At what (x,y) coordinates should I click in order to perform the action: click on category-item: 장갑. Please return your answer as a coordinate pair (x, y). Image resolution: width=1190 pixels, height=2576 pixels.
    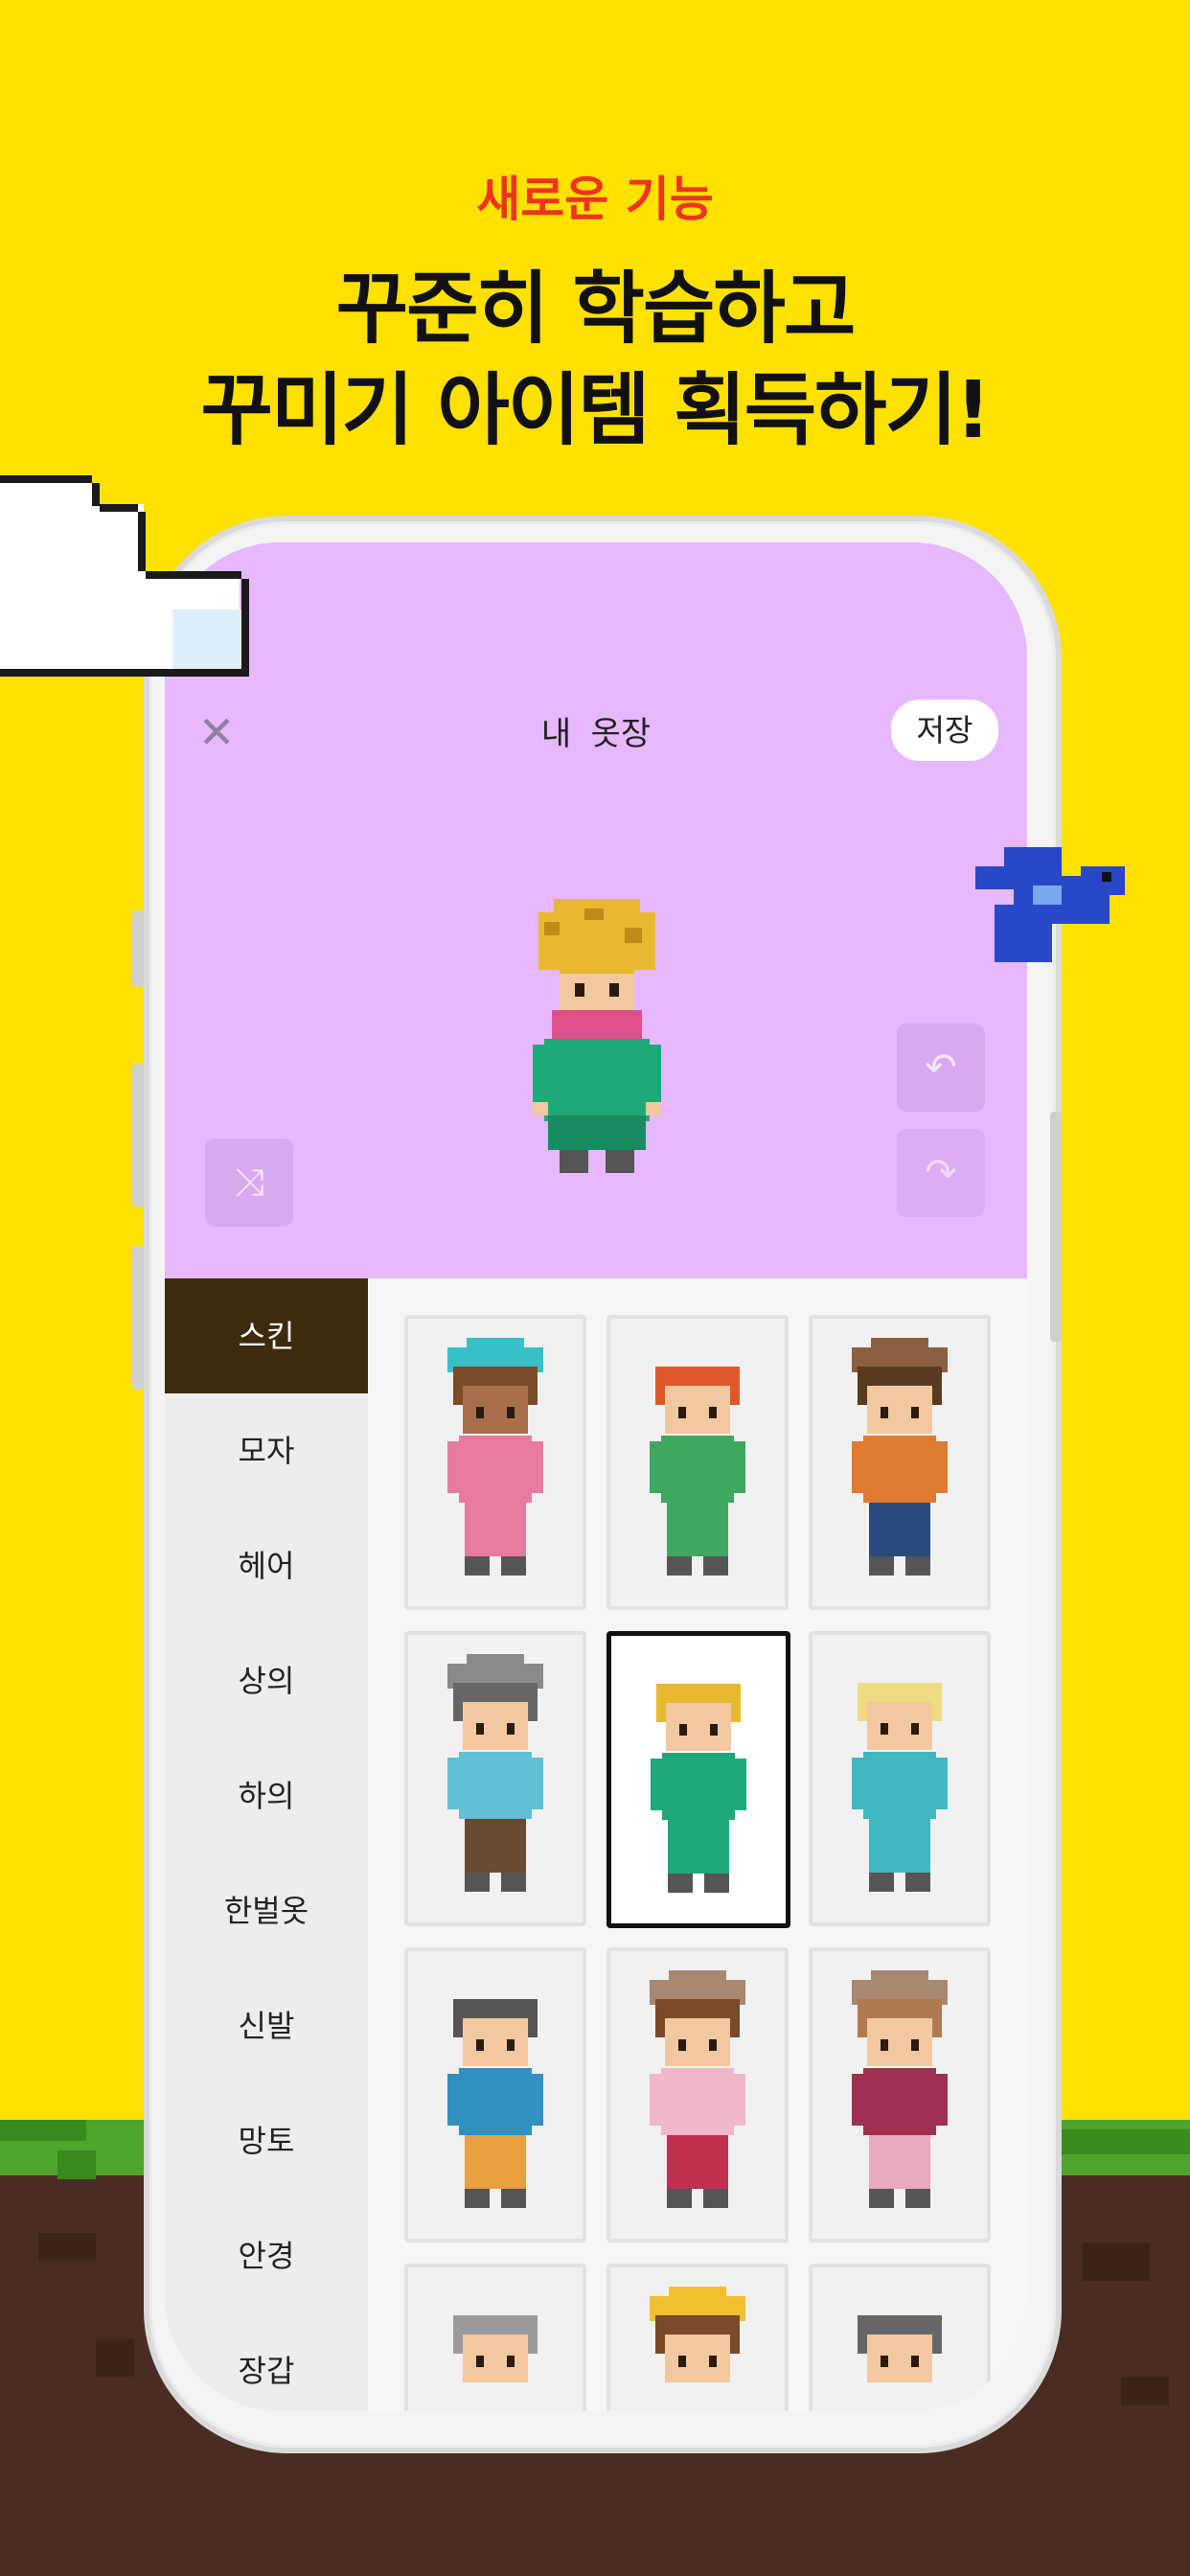
    Looking at the image, I should click on (266, 2362).